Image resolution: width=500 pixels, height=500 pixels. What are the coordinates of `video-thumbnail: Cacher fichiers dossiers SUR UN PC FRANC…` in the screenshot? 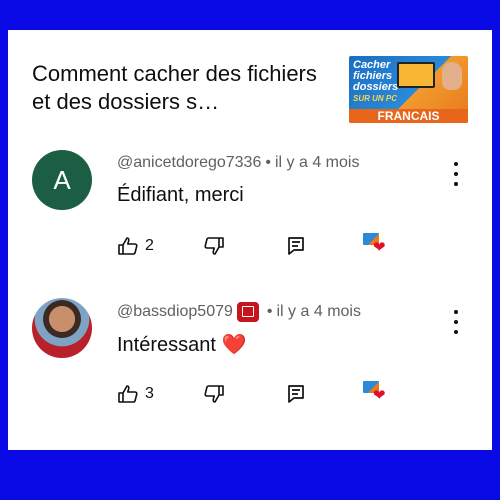 It's located at (408, 89).